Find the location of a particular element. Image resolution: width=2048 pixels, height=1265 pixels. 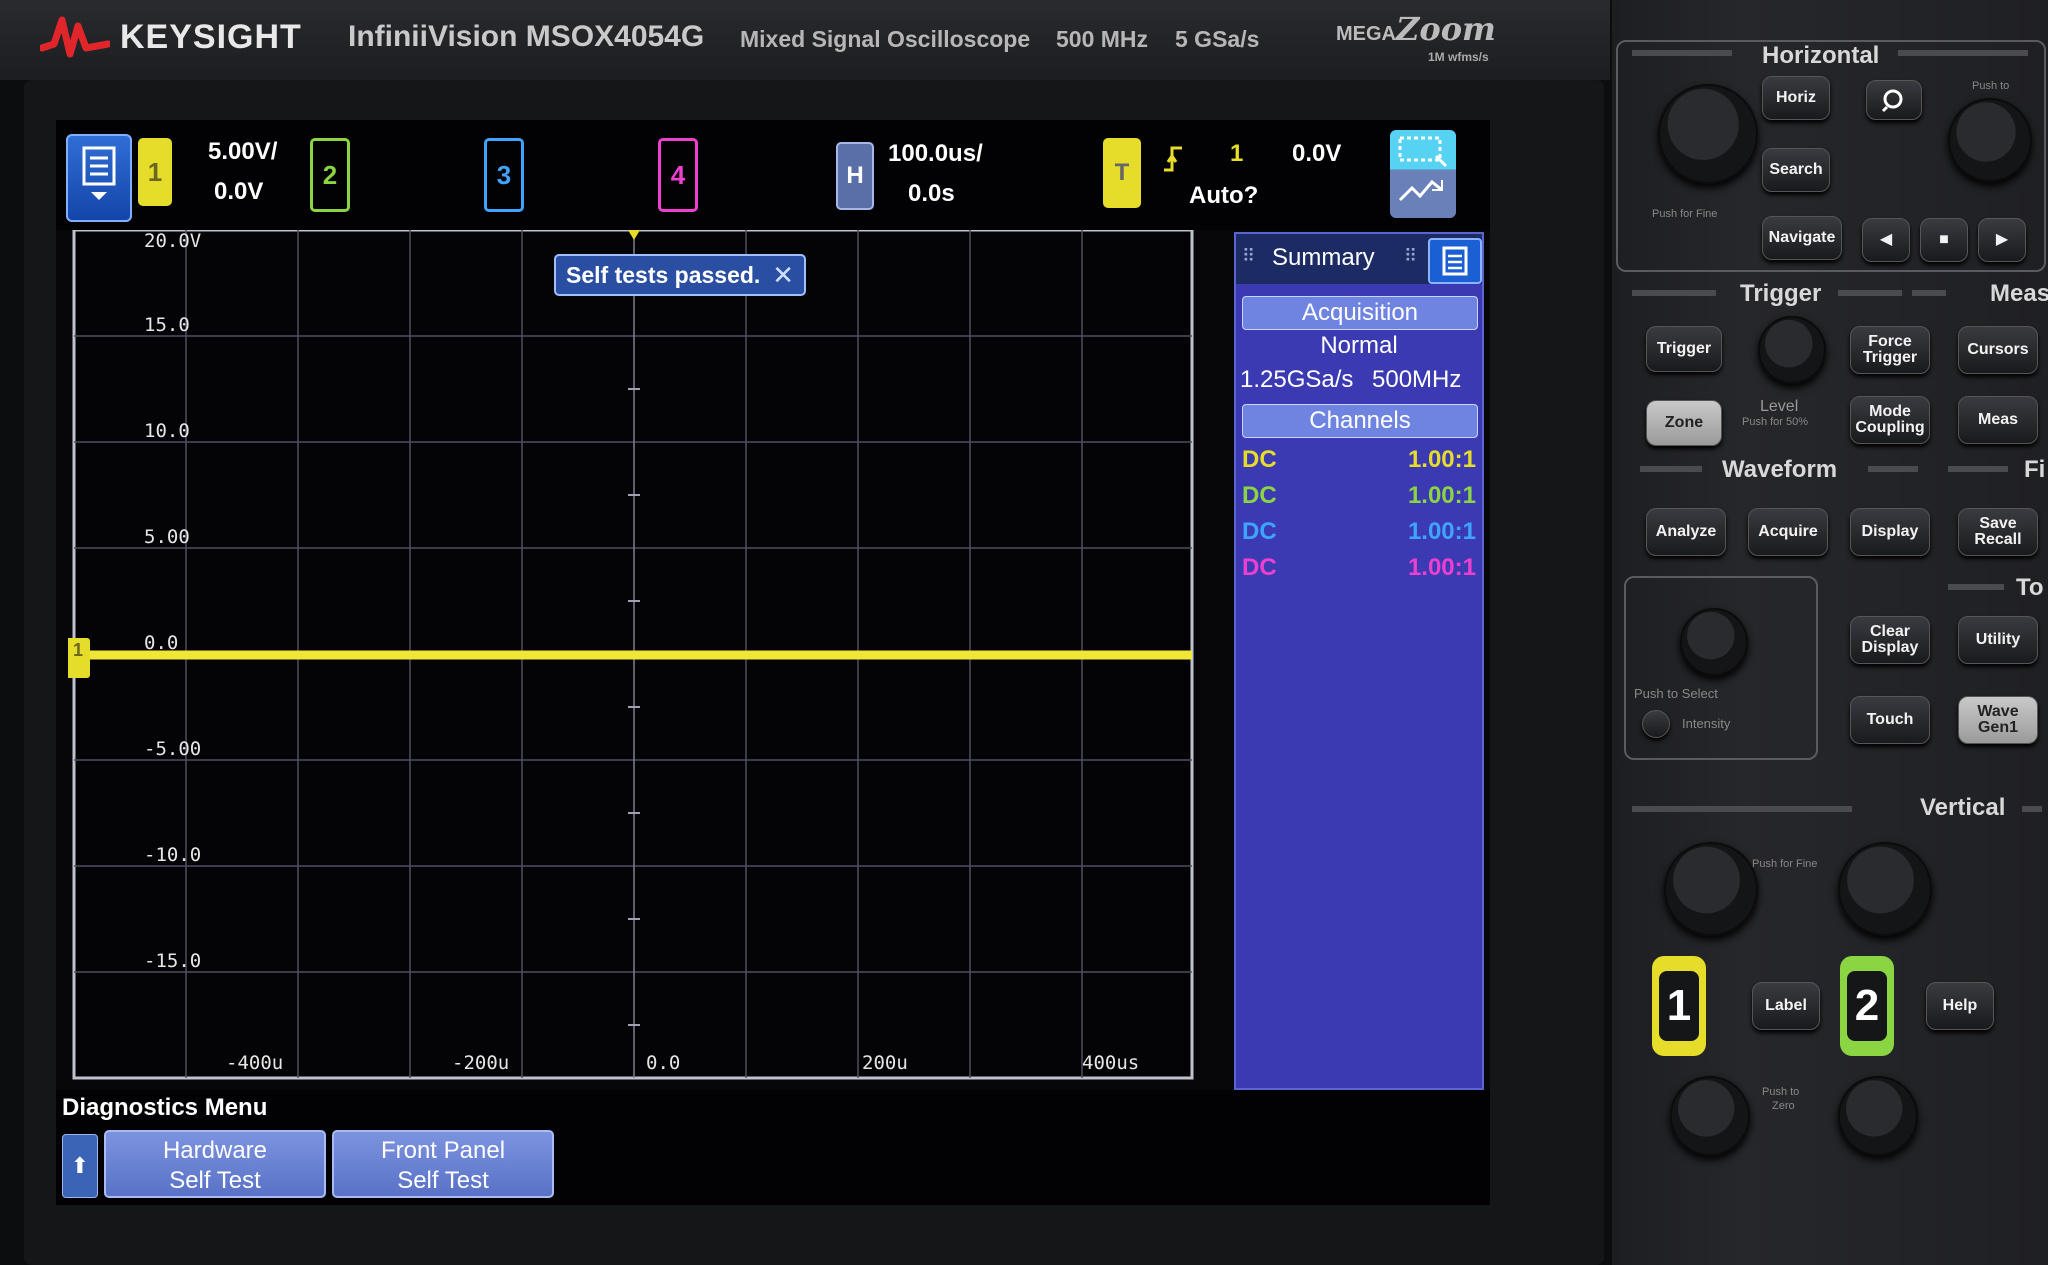

y-tick-label: 0.0 is located at coordinates (161, 643).